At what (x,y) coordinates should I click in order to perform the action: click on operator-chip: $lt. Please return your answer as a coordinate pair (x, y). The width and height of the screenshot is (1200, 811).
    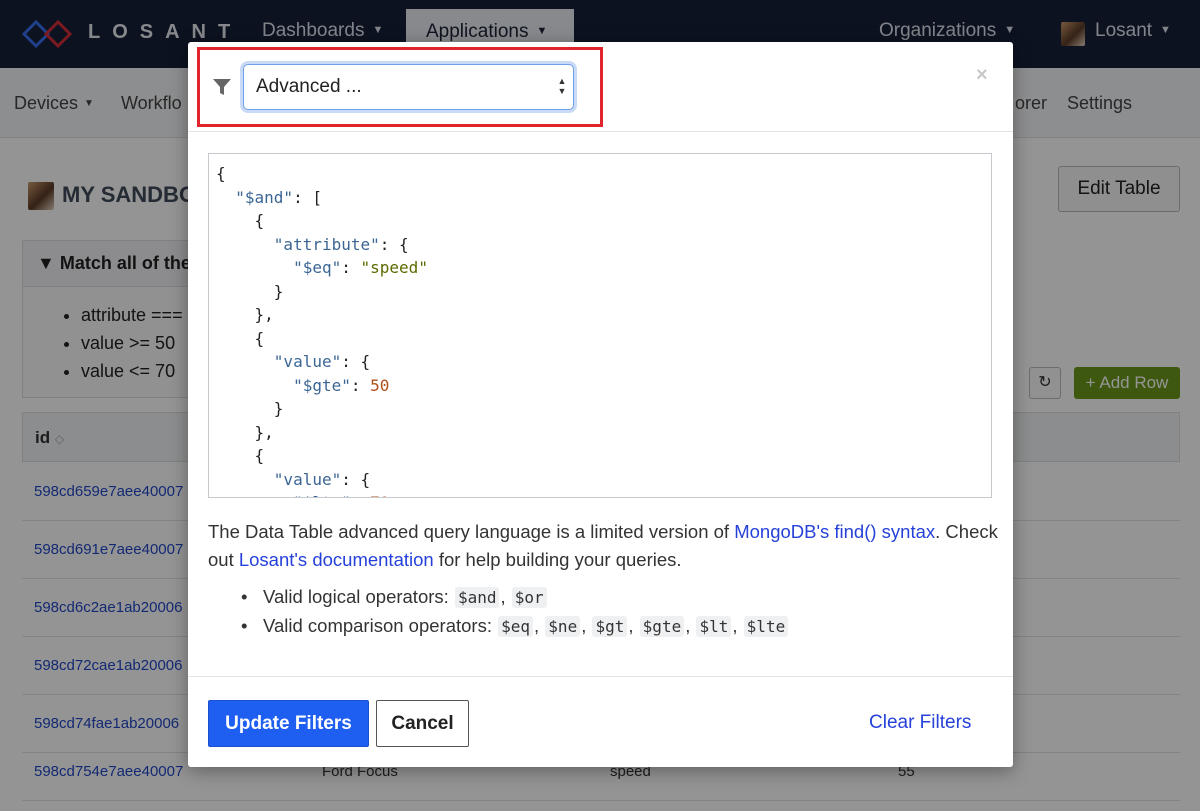
    Looking at the image, I should click on (714, 626).